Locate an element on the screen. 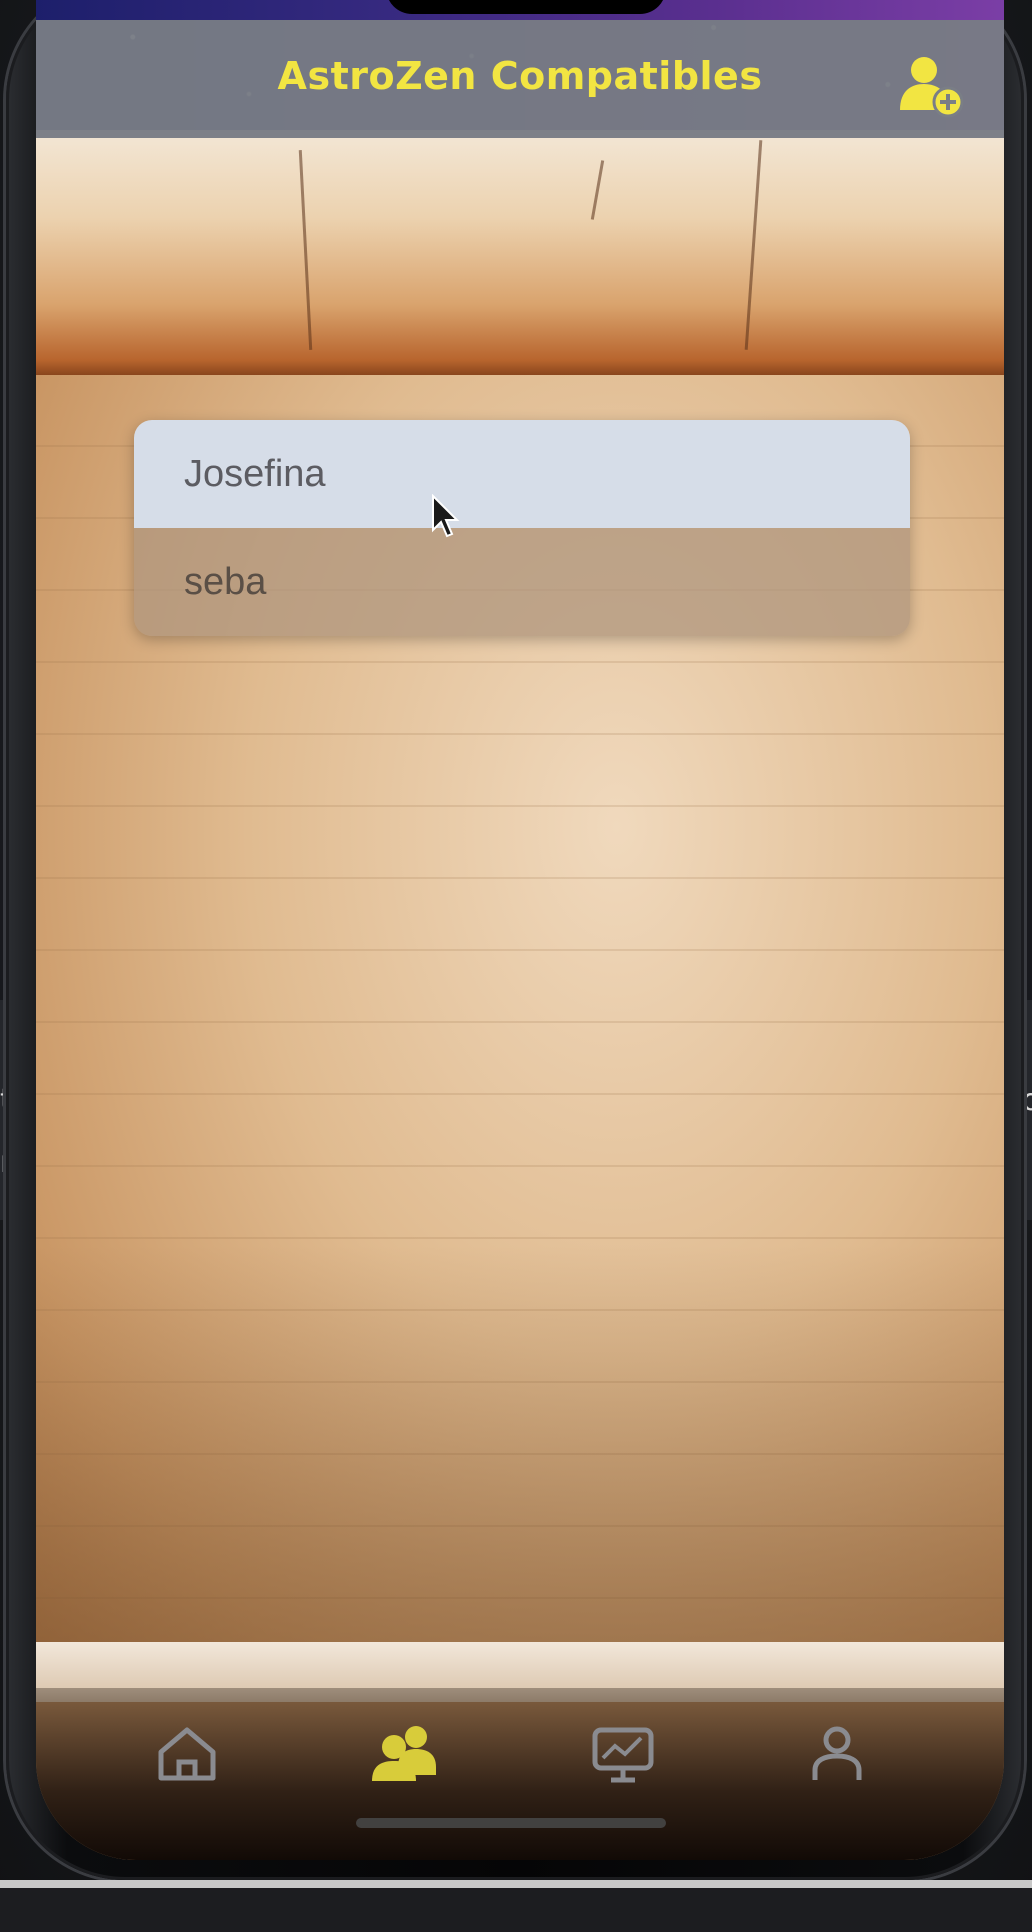 This screenshot has height=1932, width=1032. add-person-icon is located at coordinates (932, 87).